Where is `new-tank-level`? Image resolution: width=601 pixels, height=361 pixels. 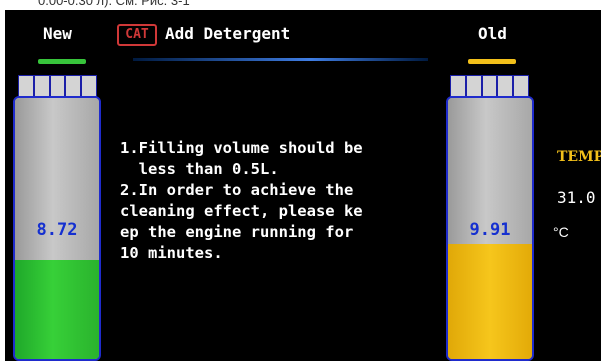 new-tank-level is located at coordinates (57, 309).